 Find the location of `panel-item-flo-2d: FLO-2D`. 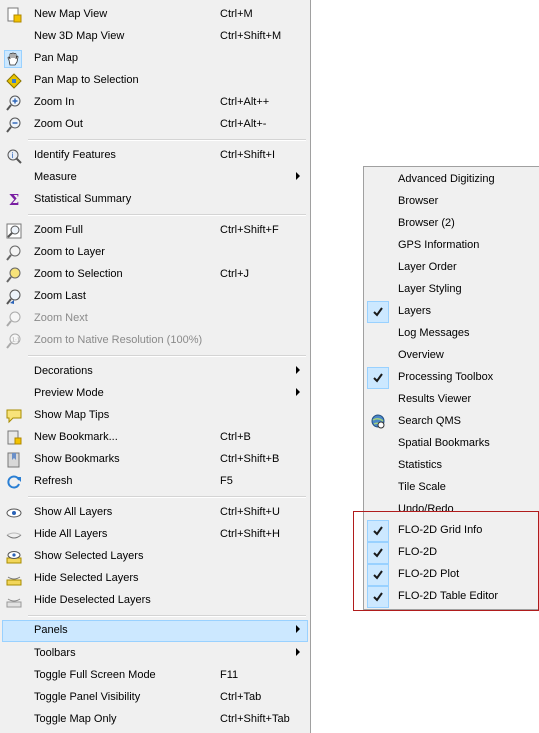

panel-item-flo-2d: FLO-2D is located at coordinates (451, 553).